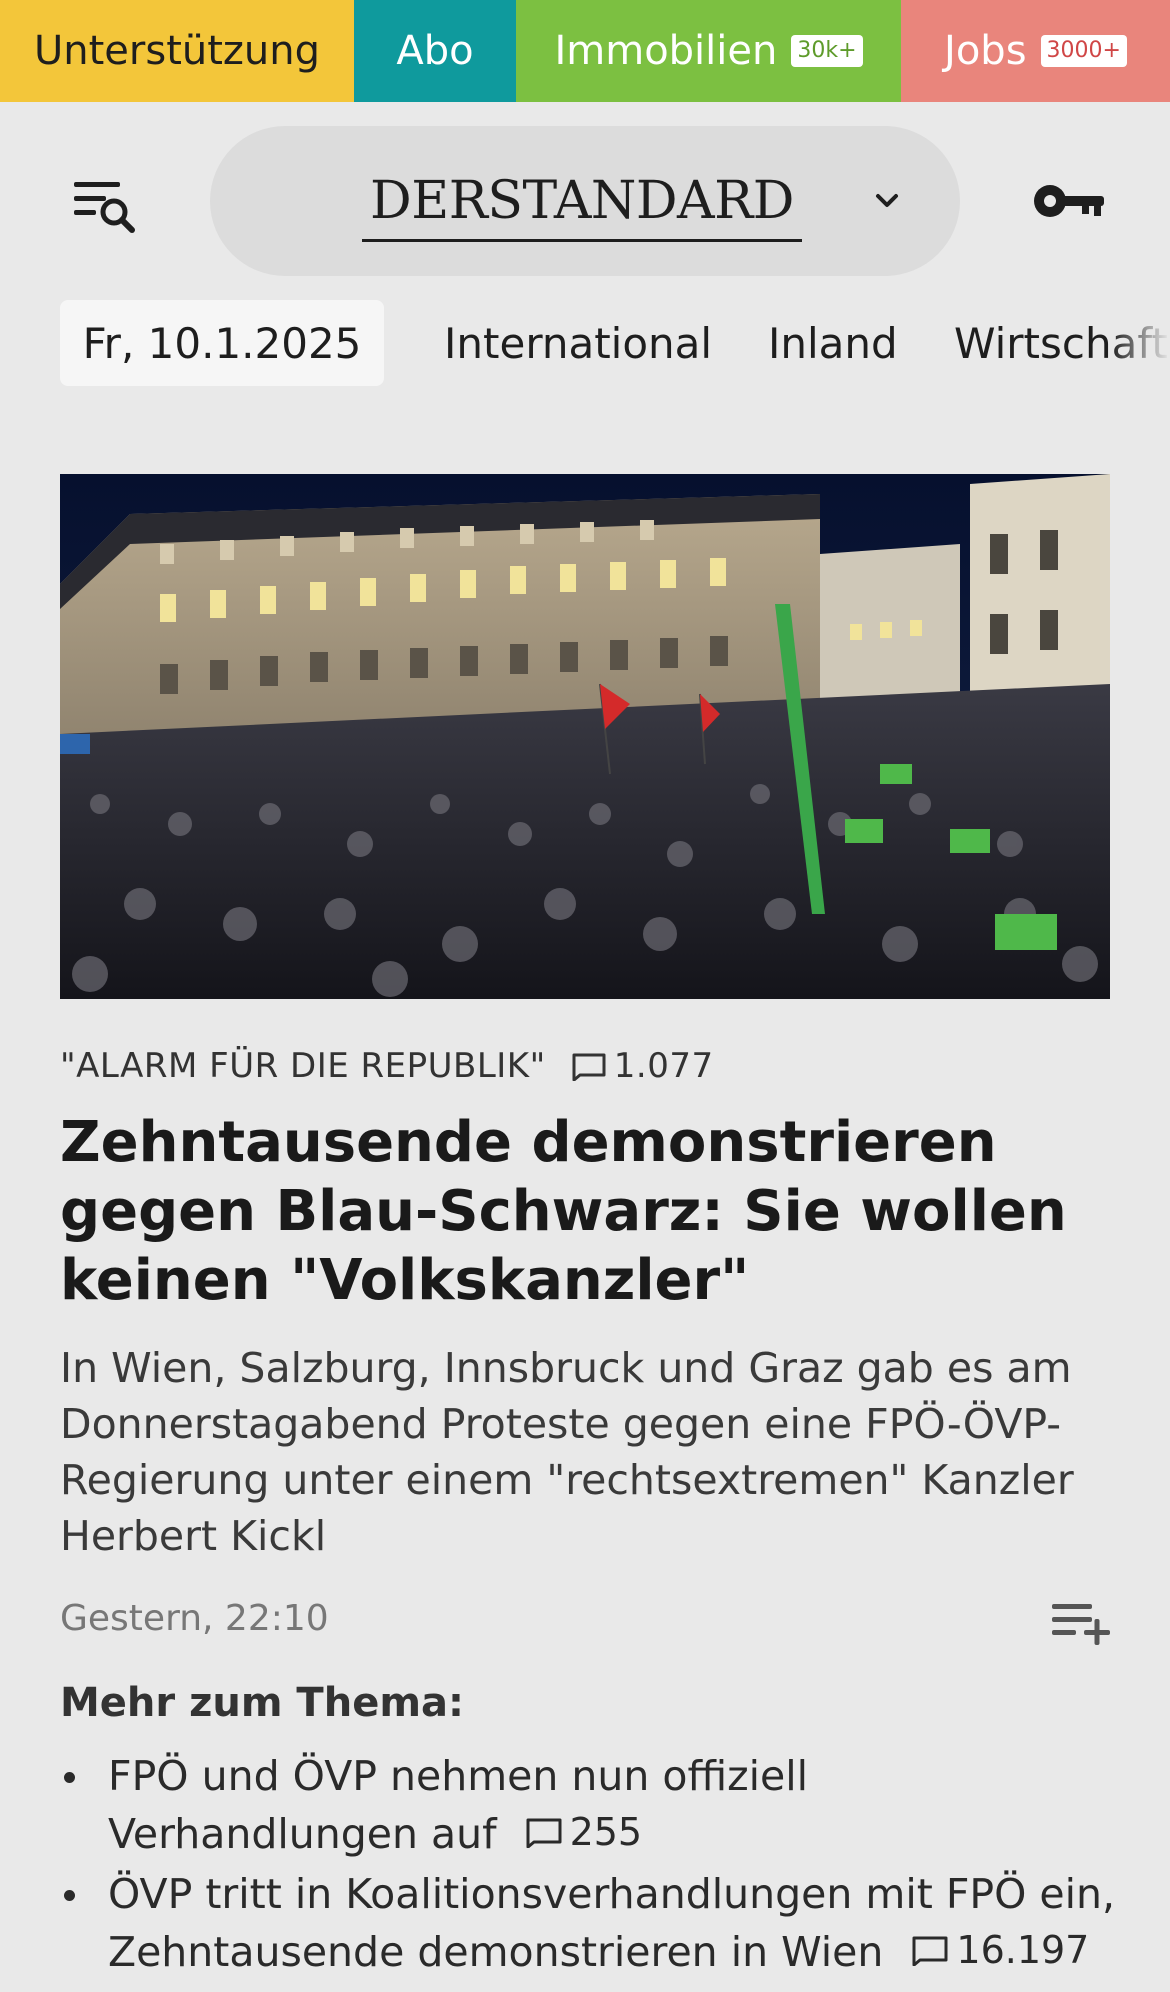  I want to click on more-on-topic-heading: Mehr zum Thema:, so click(262, 1703).